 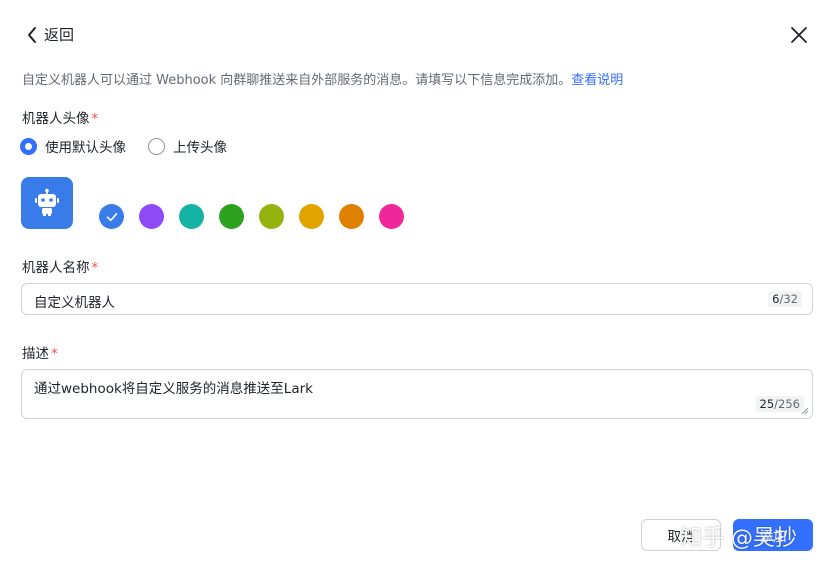 What do you see at coordinates (787, 404) in the screenshot?
I see `description-char-max: /256` at bounding box center [787, 404].